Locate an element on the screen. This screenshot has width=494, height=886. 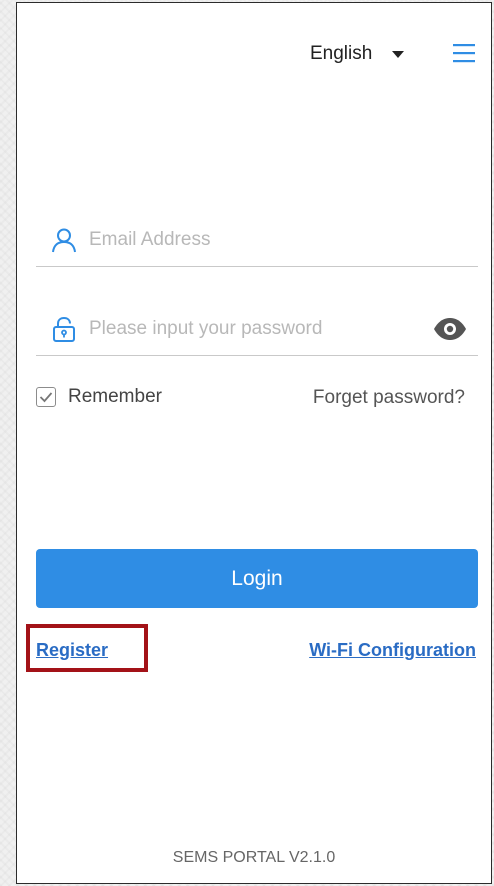
wifi-configuration-link: Wi-Fi Configuration is located at coordinates (392, 650).